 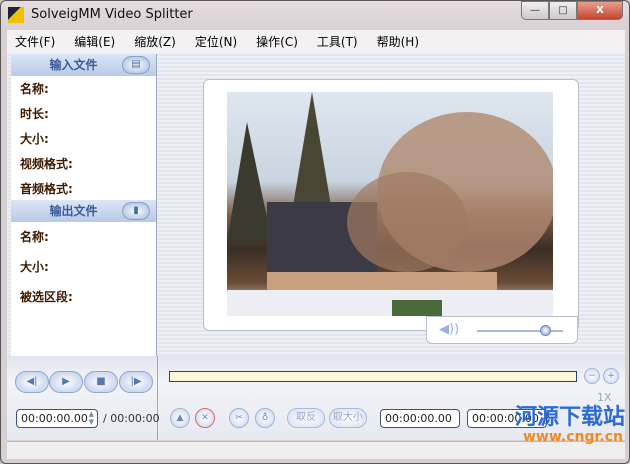 I want to click on zoom-out-button: −, so click(x=592, y=376).